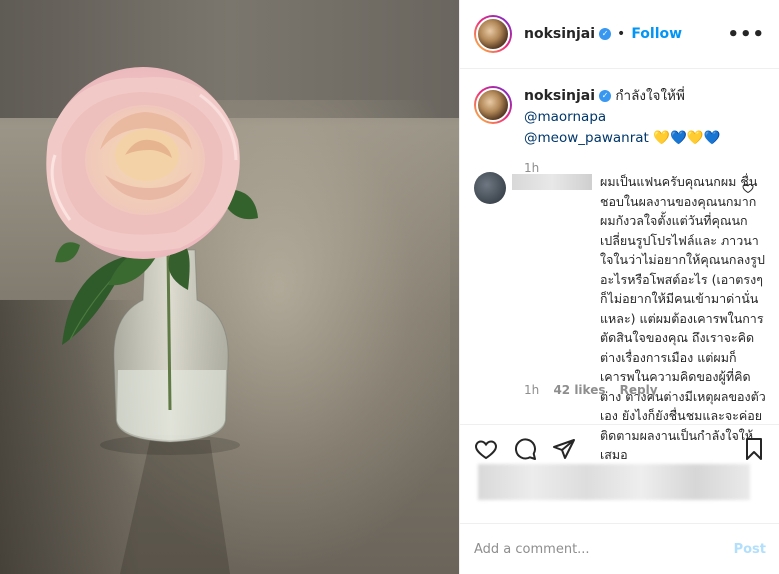 Image resolution: width=779 pixels, height=574 pixels. I want to click on caption-avatar, so click(493, 105).